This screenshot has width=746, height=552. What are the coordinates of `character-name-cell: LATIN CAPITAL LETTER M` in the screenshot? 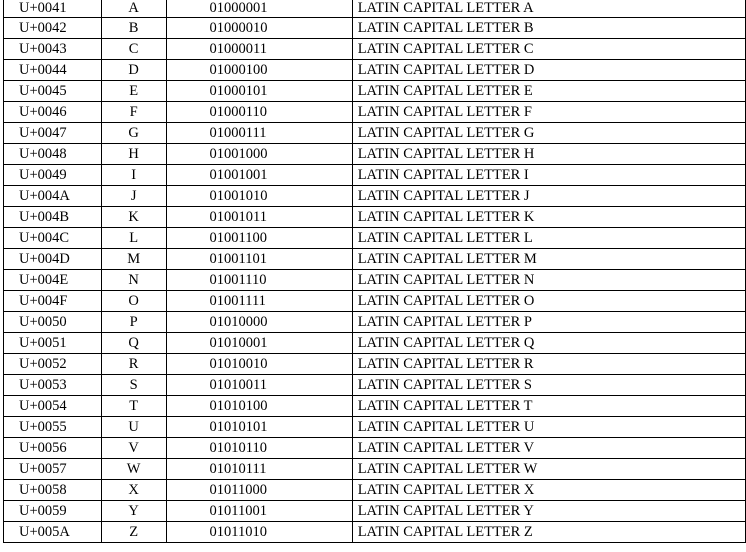 It's located at (548, 259).